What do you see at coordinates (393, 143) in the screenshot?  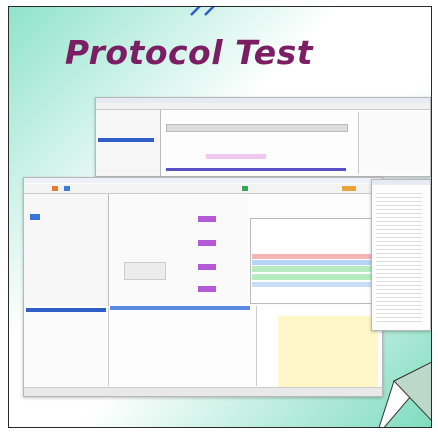 I see `properties-panel` at bounding box center [393, 143].